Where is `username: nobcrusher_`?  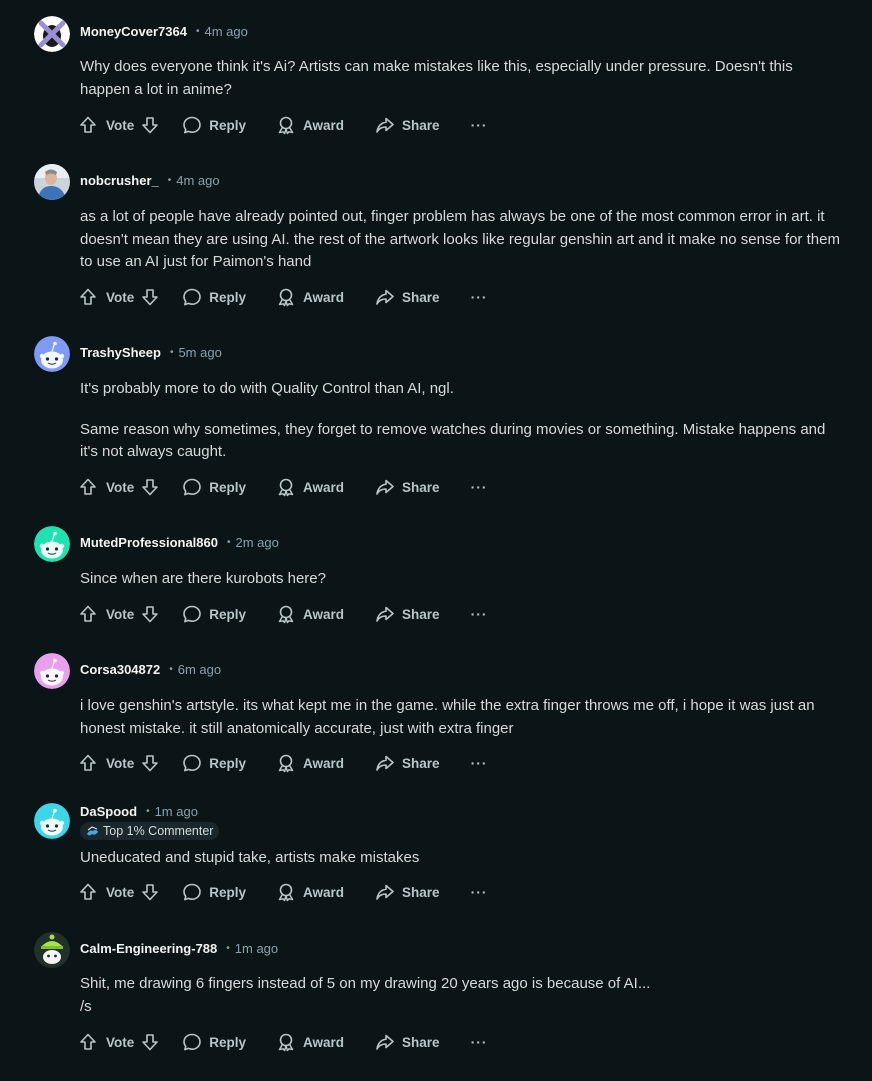 username: nobcrusher_ is located at coordinates (119, 180).